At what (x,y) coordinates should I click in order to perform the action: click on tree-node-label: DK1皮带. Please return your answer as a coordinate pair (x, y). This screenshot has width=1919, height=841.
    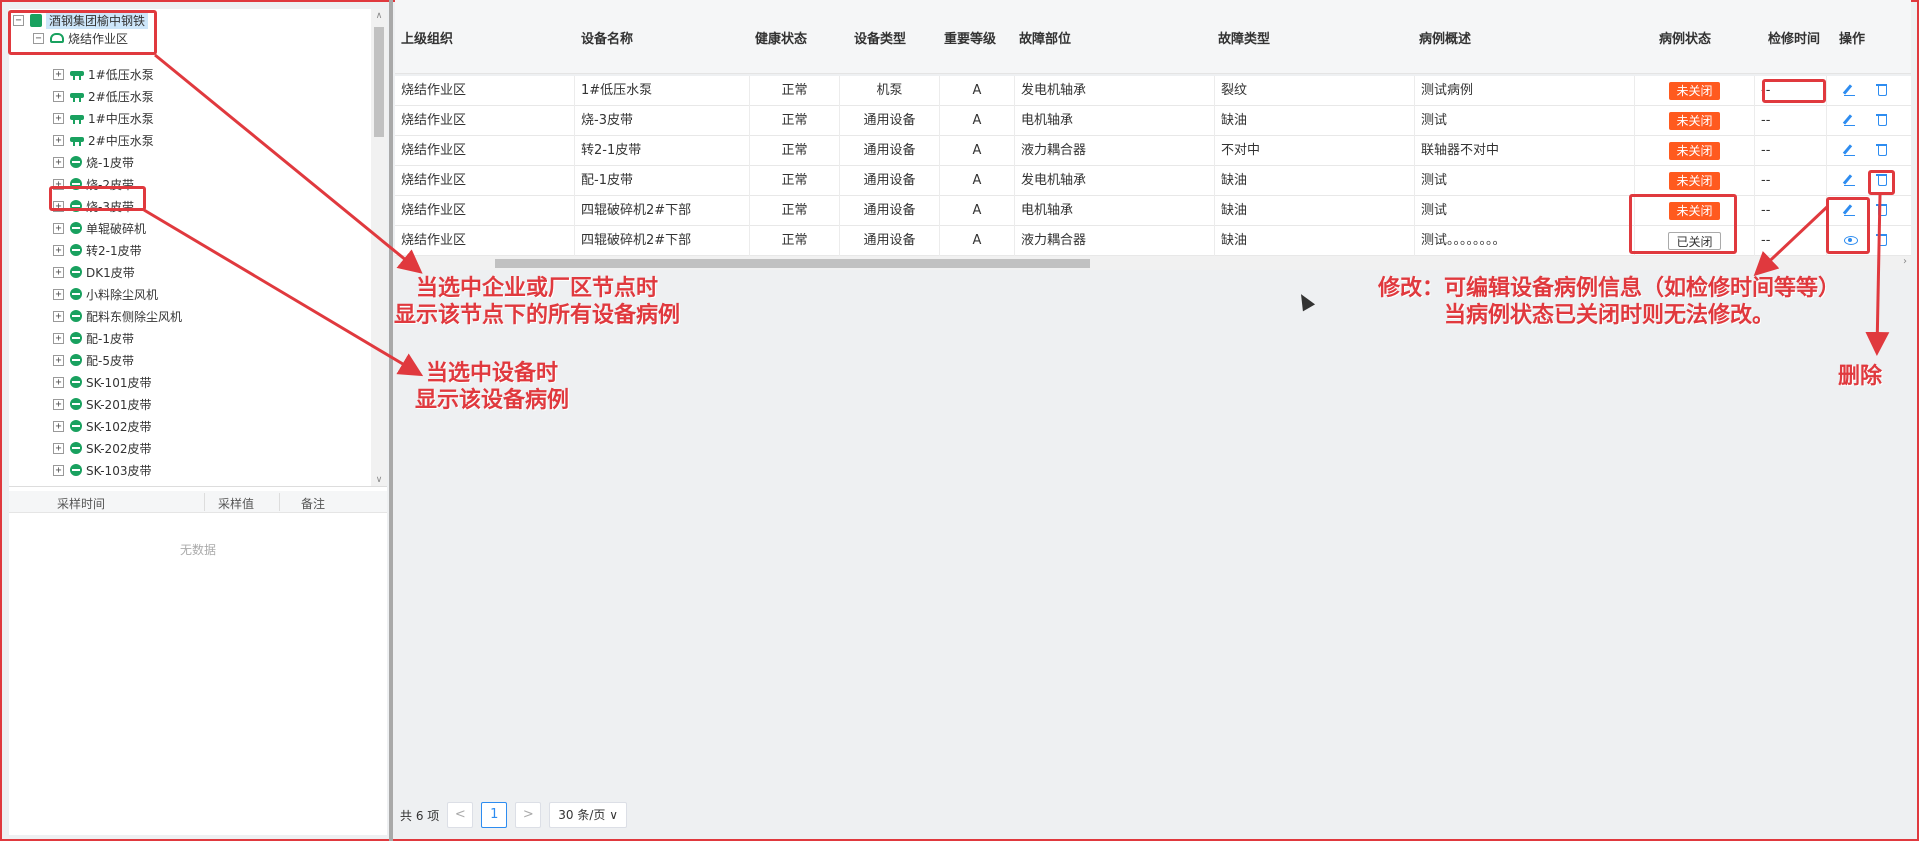
    Looking at the image, I should click on (110, 272).